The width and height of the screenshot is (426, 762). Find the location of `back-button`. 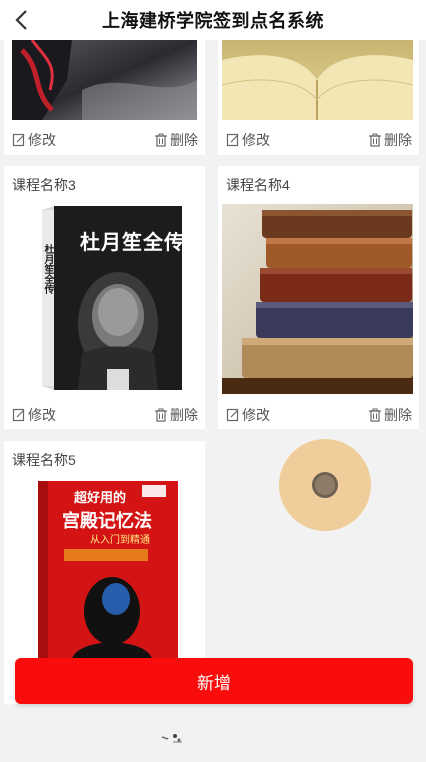

back-button is located at coordinates (22, 20).